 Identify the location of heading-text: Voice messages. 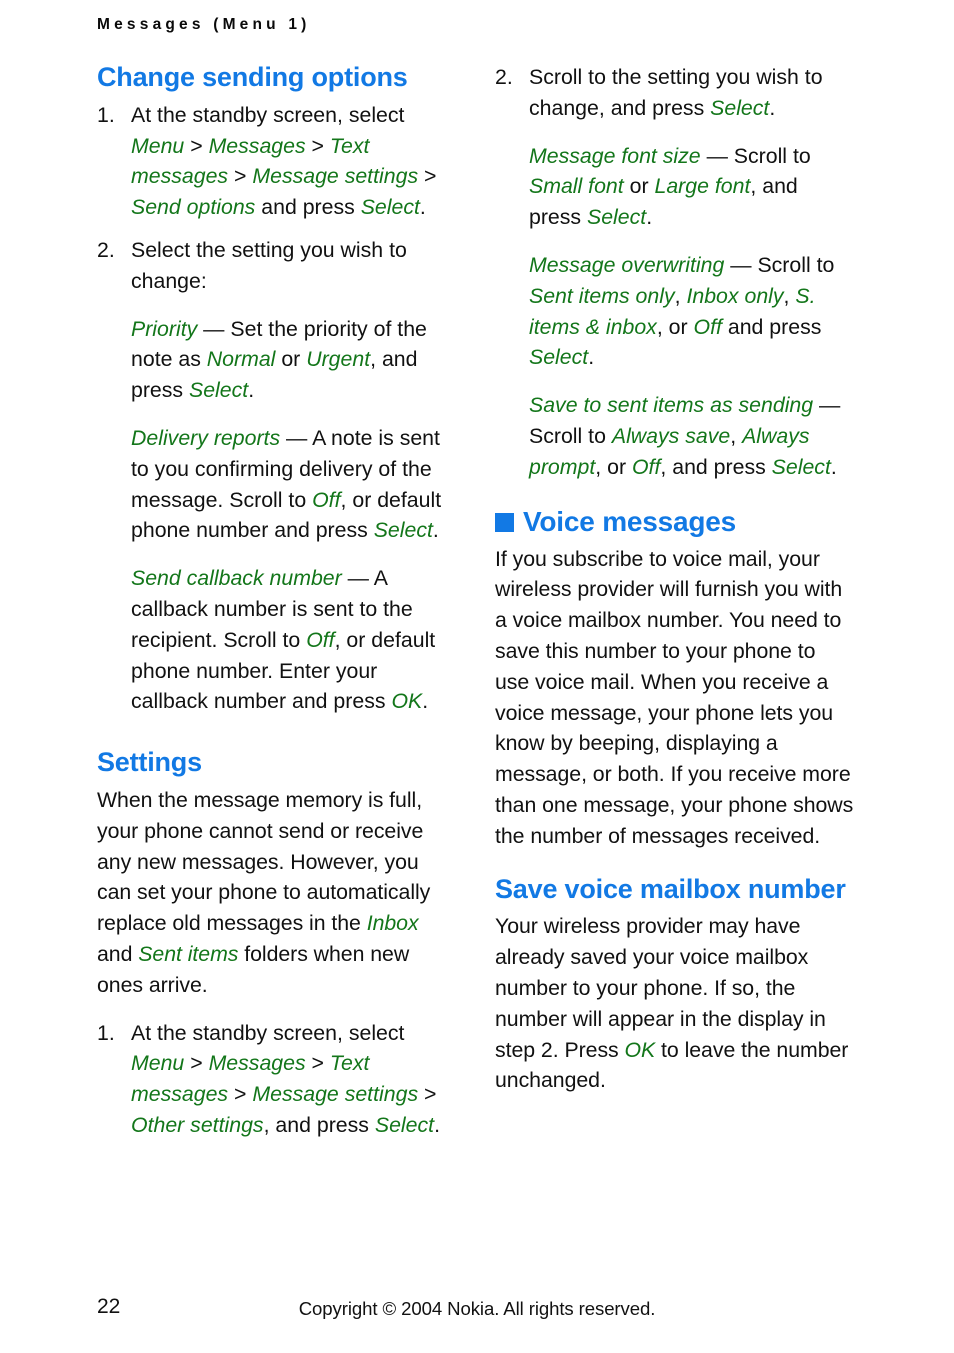
(630, 521).